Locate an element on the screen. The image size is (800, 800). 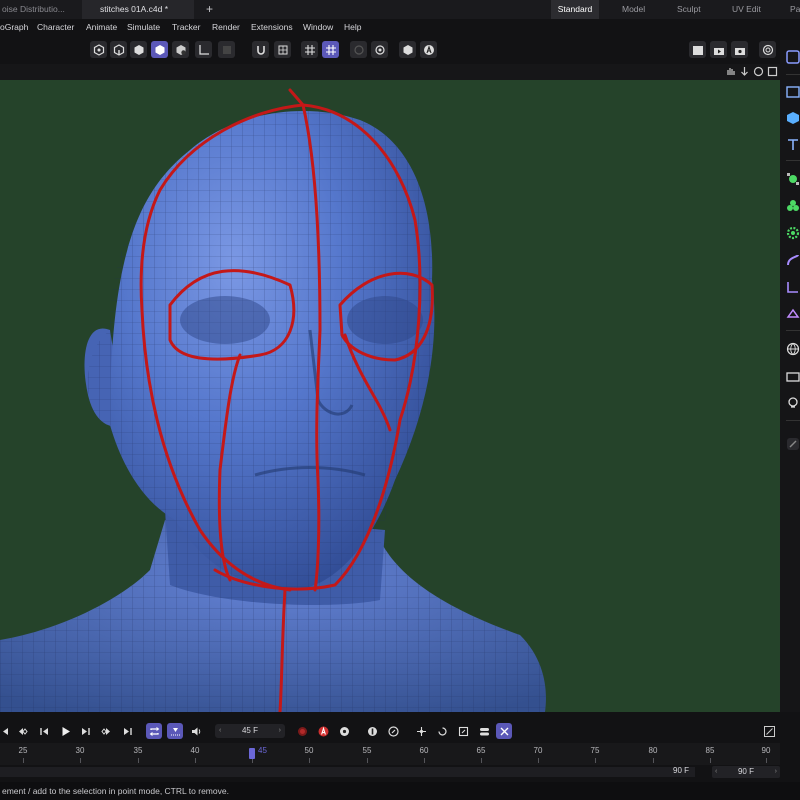
snap-magnet-button is located at coordinates (260, 49).